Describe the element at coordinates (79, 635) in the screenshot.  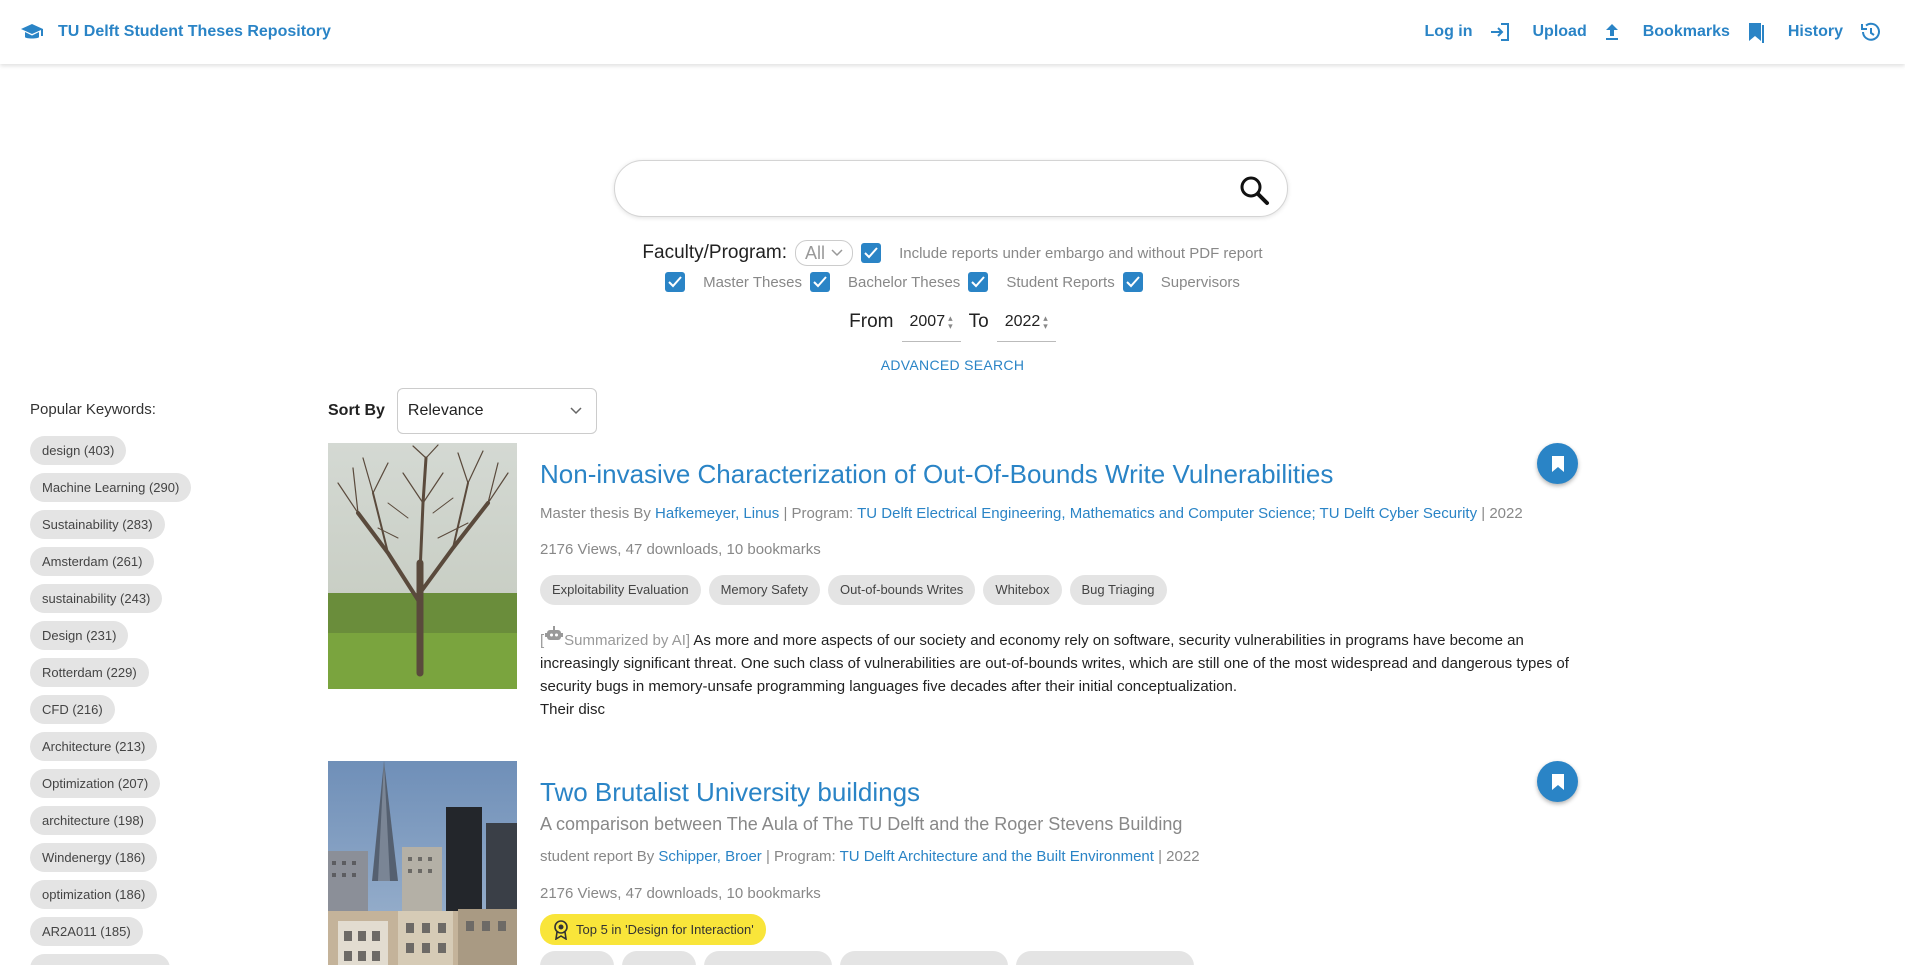
I see `keyword-chip: Design (231)` at that location.